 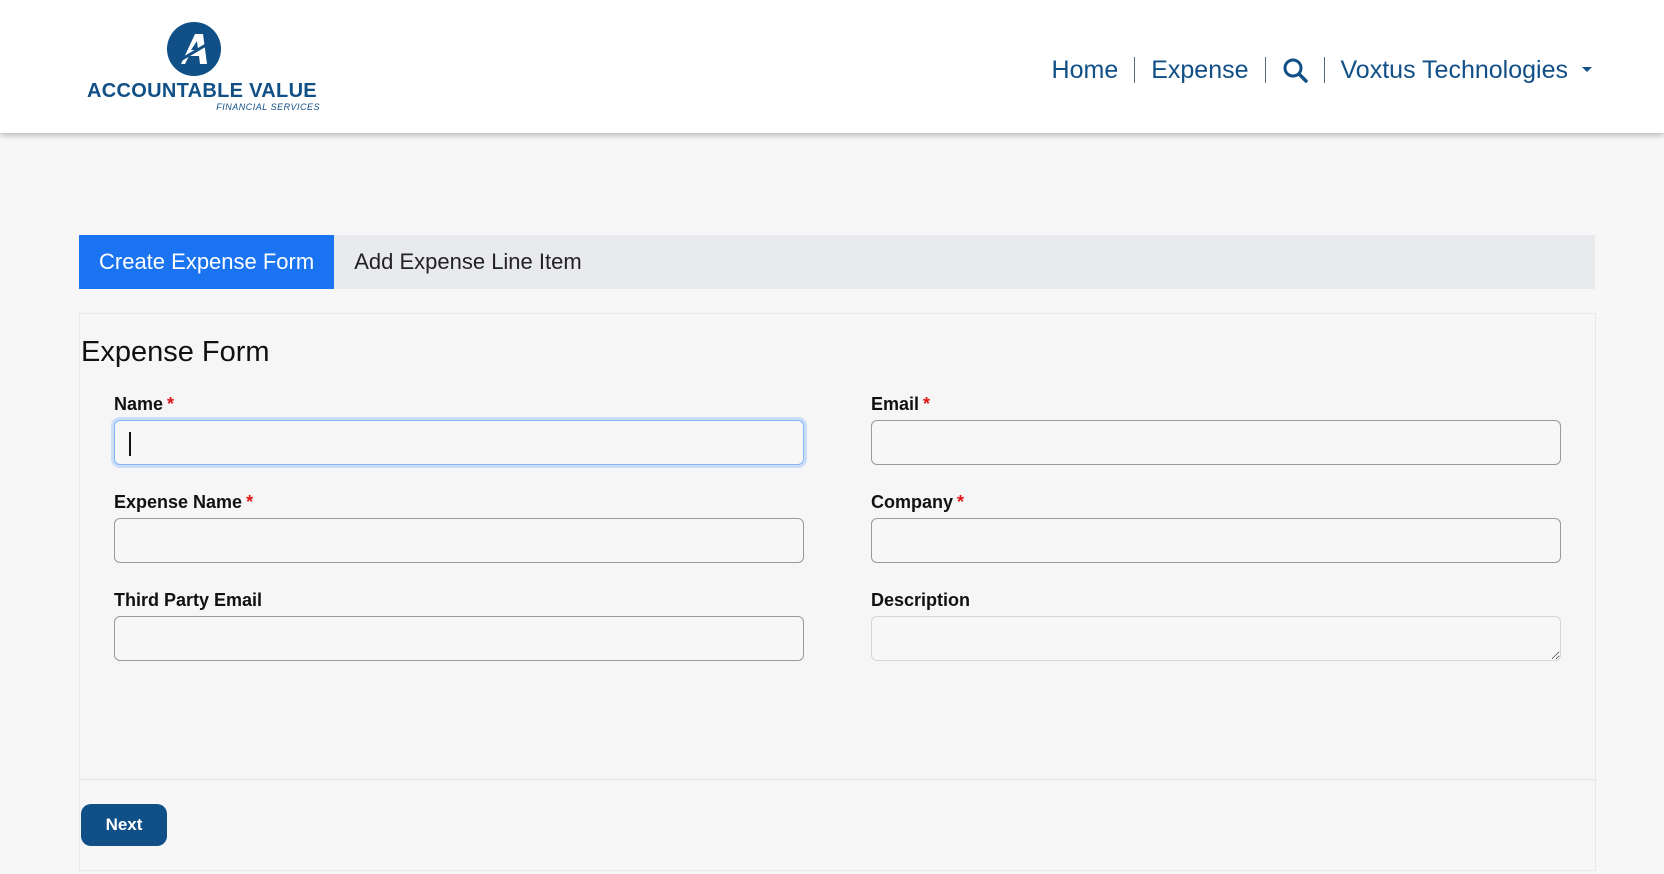 What do you see at coordinates (188, 600) in the screenshot?
I see `third-party-email-label: Third Party Email` at bounding box center [188, 600].